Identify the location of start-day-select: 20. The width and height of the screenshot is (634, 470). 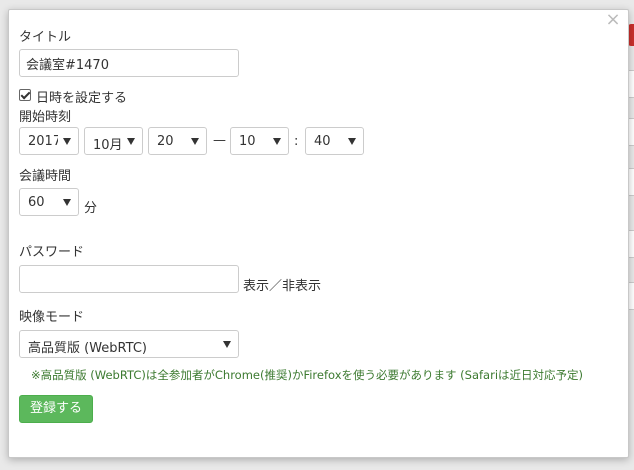
(177, 141).